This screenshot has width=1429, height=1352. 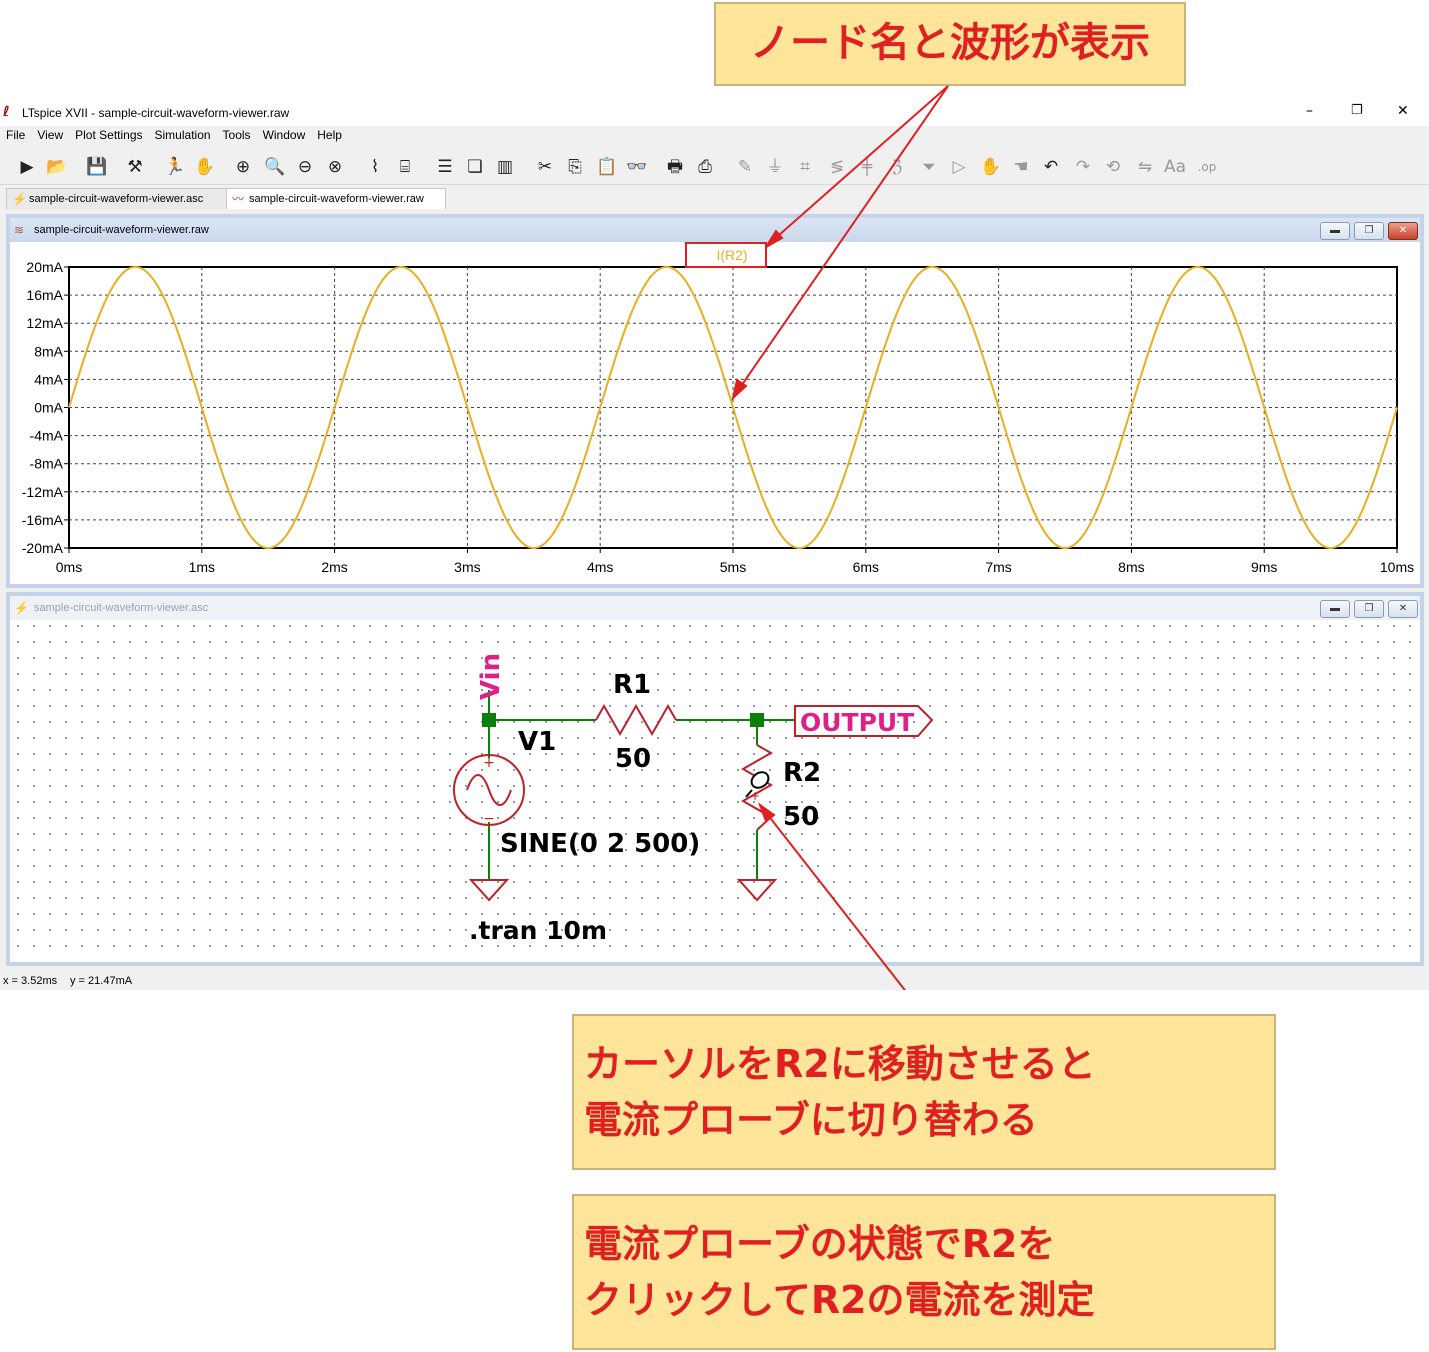 I want to click on callout-cursor-probe: カーソルをR2に移動させると 電流プローブに切り替わる, so click(x=924, y=1092).